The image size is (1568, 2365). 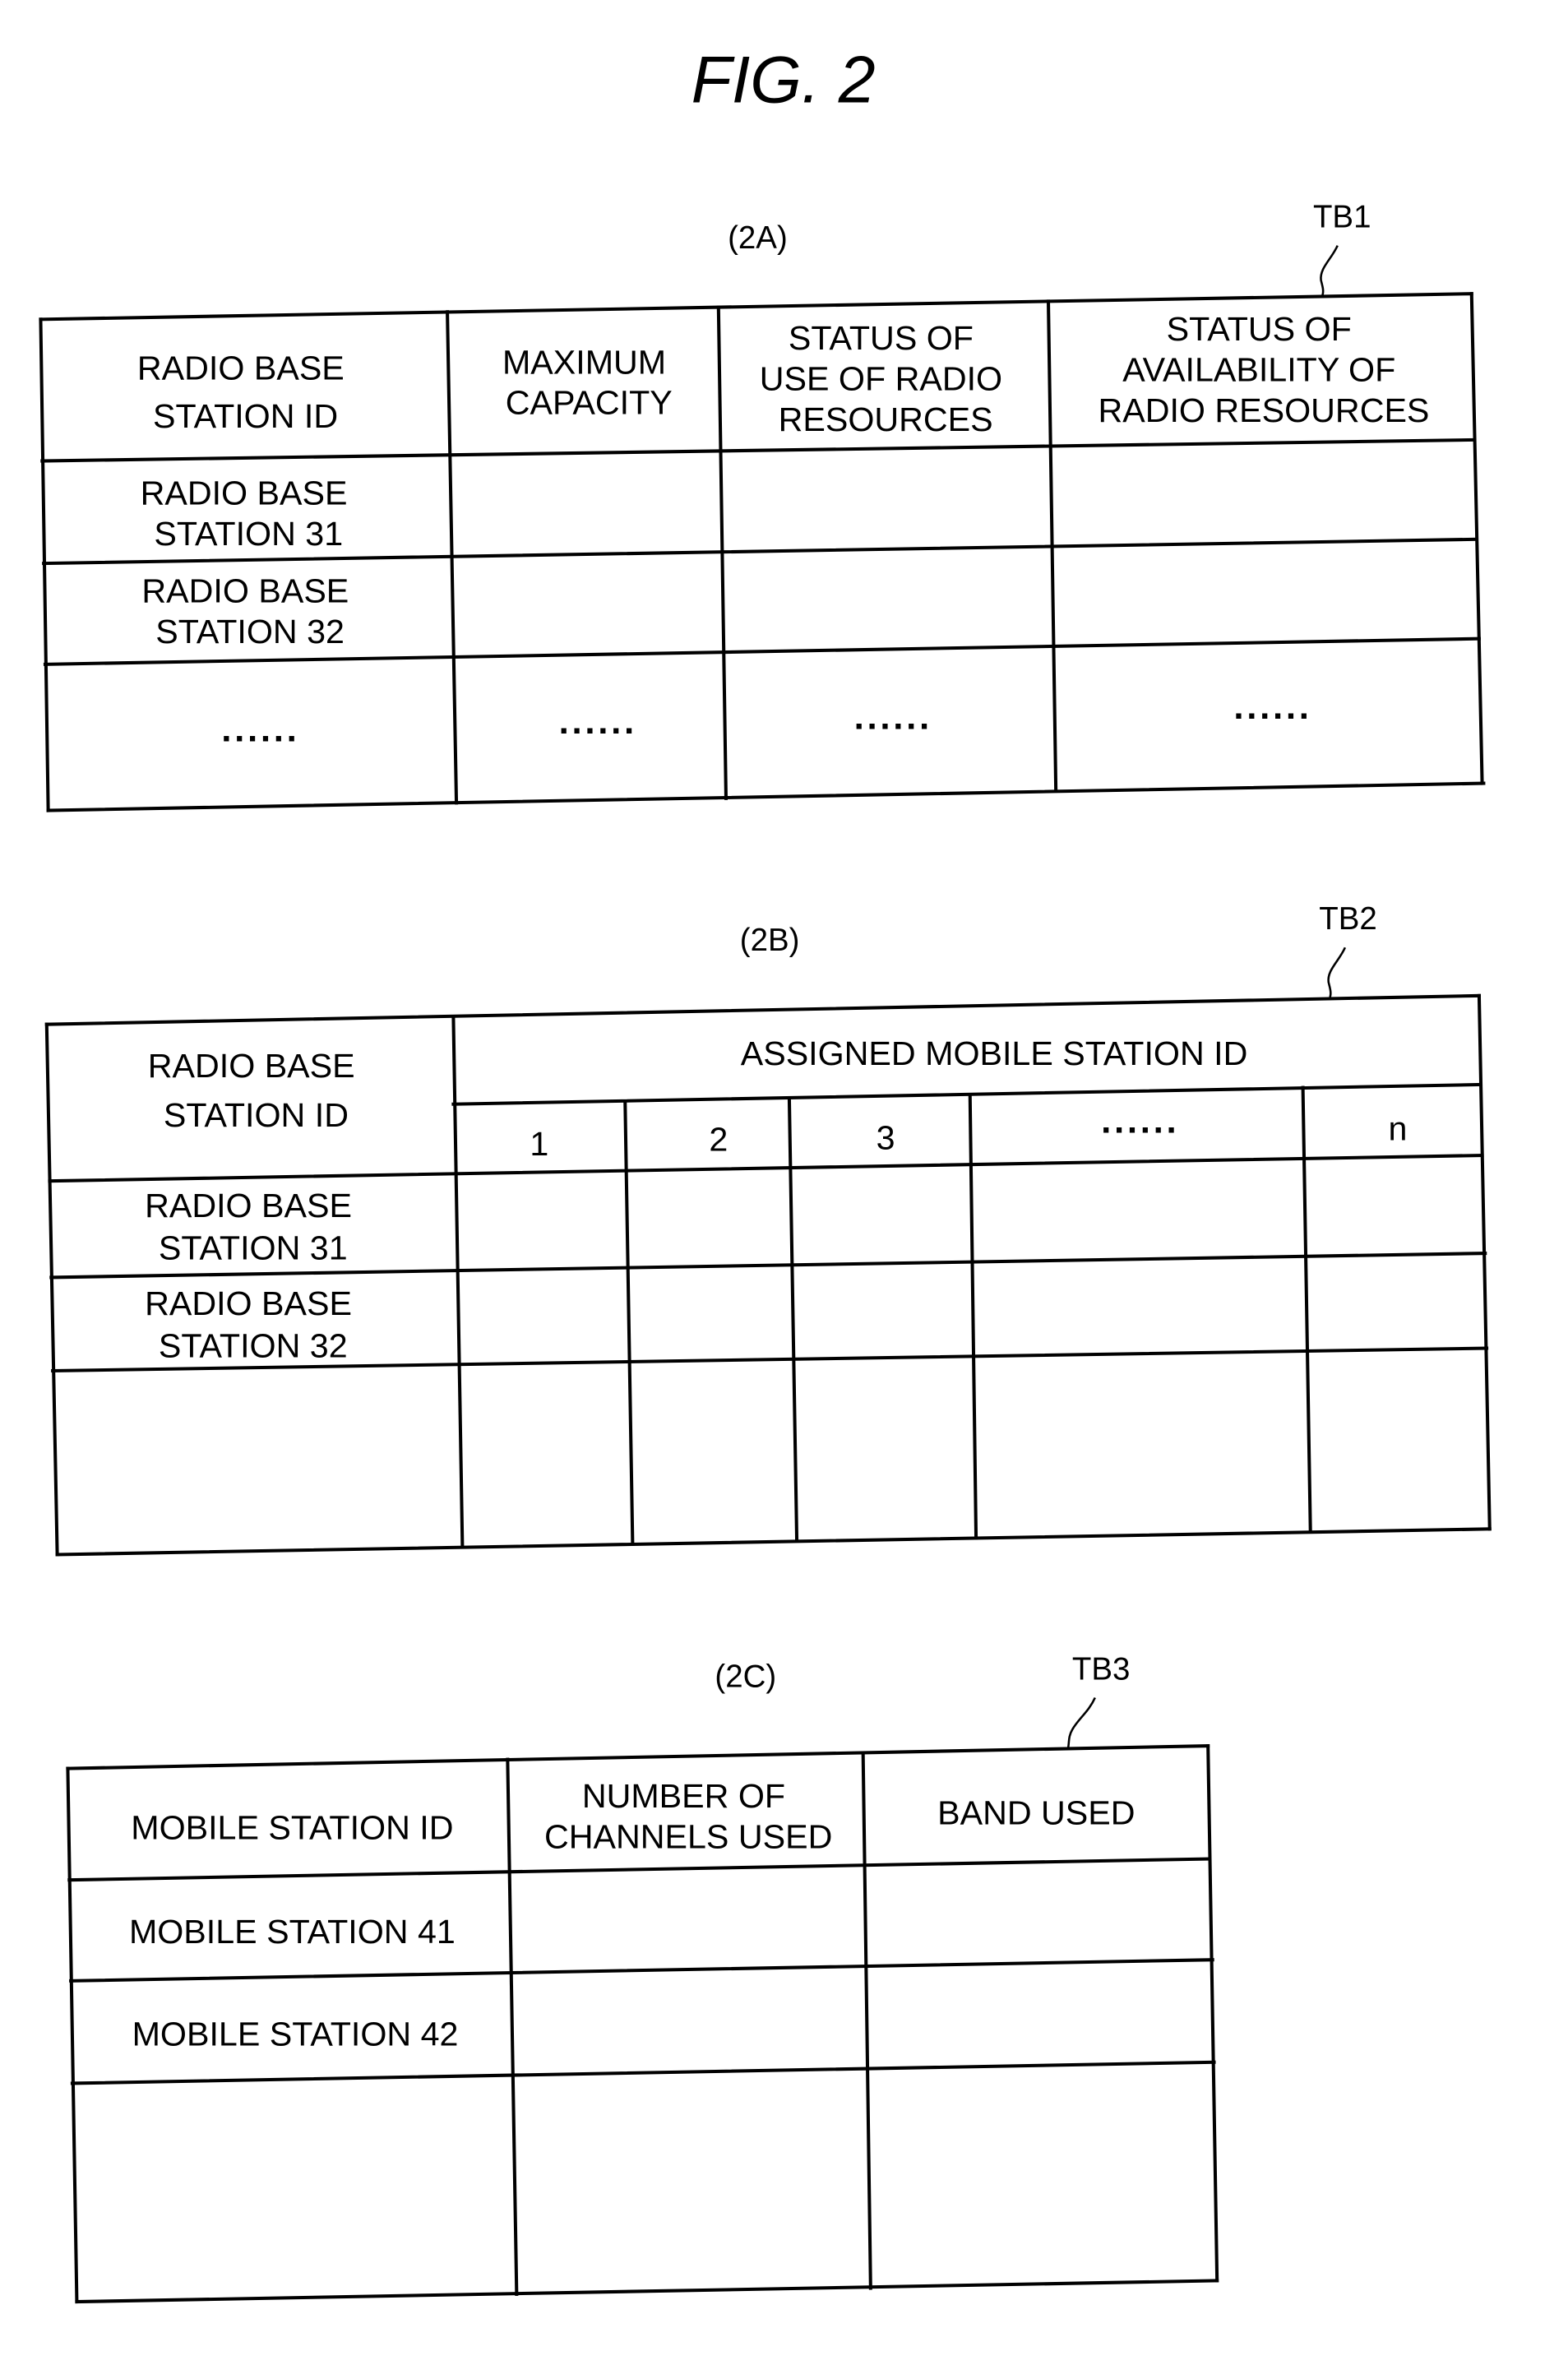 What do you see at coordinates (1329, 270) in the screenshot?
I see `leader-line-tb1` at bounding box center [1329, 270].